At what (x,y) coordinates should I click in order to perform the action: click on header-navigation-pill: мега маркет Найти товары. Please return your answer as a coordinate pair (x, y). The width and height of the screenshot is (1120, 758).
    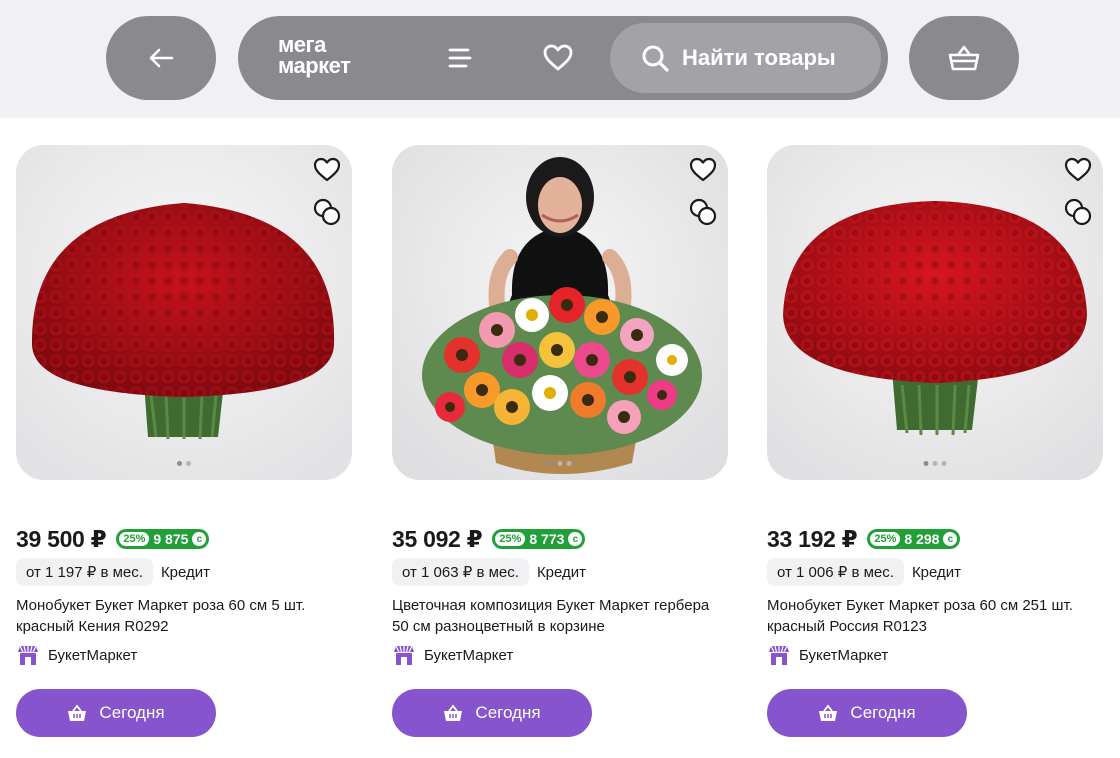
    Looking at the image, I should click on (563, 58).